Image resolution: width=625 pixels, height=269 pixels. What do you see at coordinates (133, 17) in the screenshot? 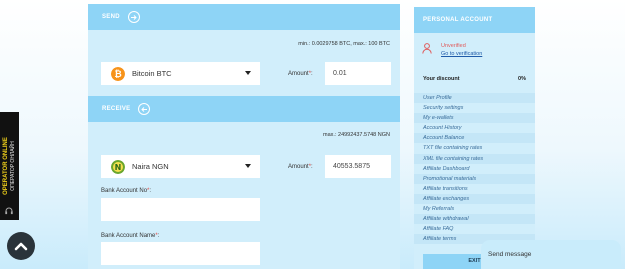
I see `arrow-right-circle-icon` at bounding box center [133, 17].